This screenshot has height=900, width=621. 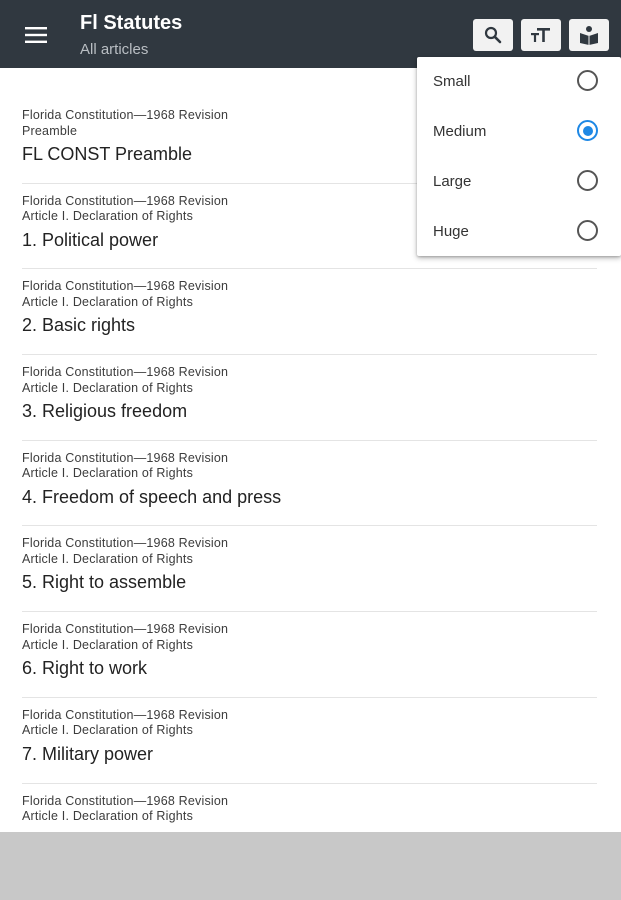 I want to click on article-title: 7. Military power, so click(x=88, y=753).